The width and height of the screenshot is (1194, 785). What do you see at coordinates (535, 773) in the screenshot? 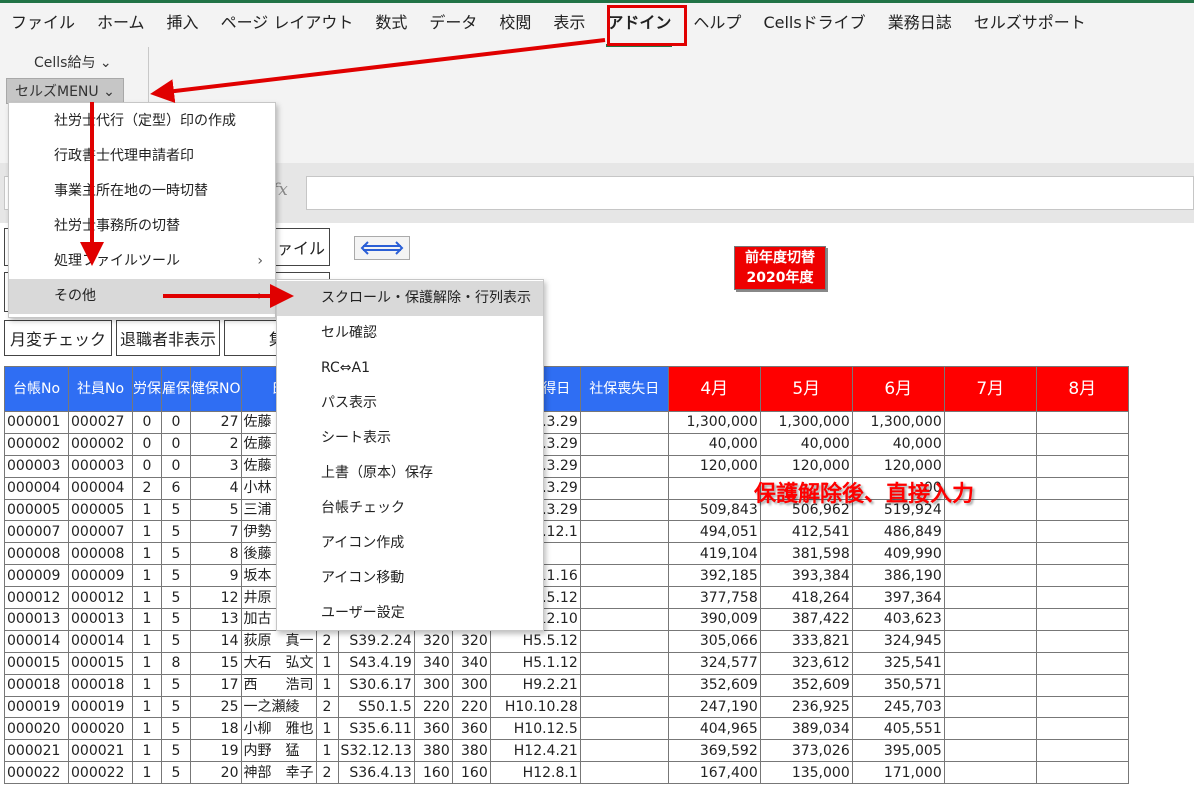
I see `table-cell: H12.8.1` at bounding box center [535, 773].